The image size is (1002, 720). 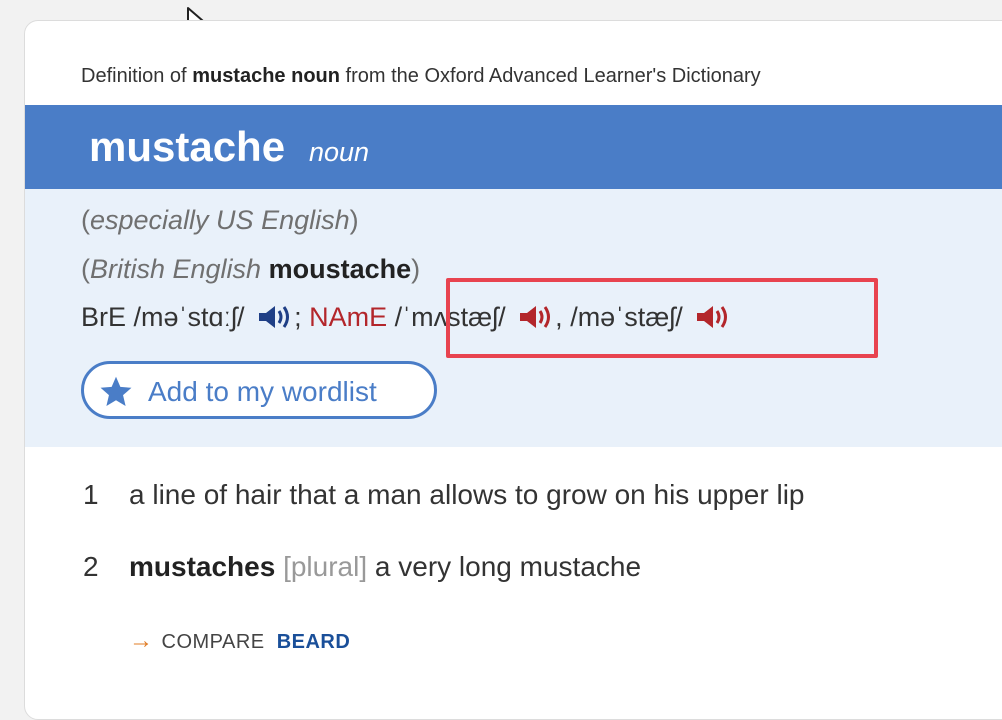 I want to click on name-label: NAmE, so click(x=348, y=317).